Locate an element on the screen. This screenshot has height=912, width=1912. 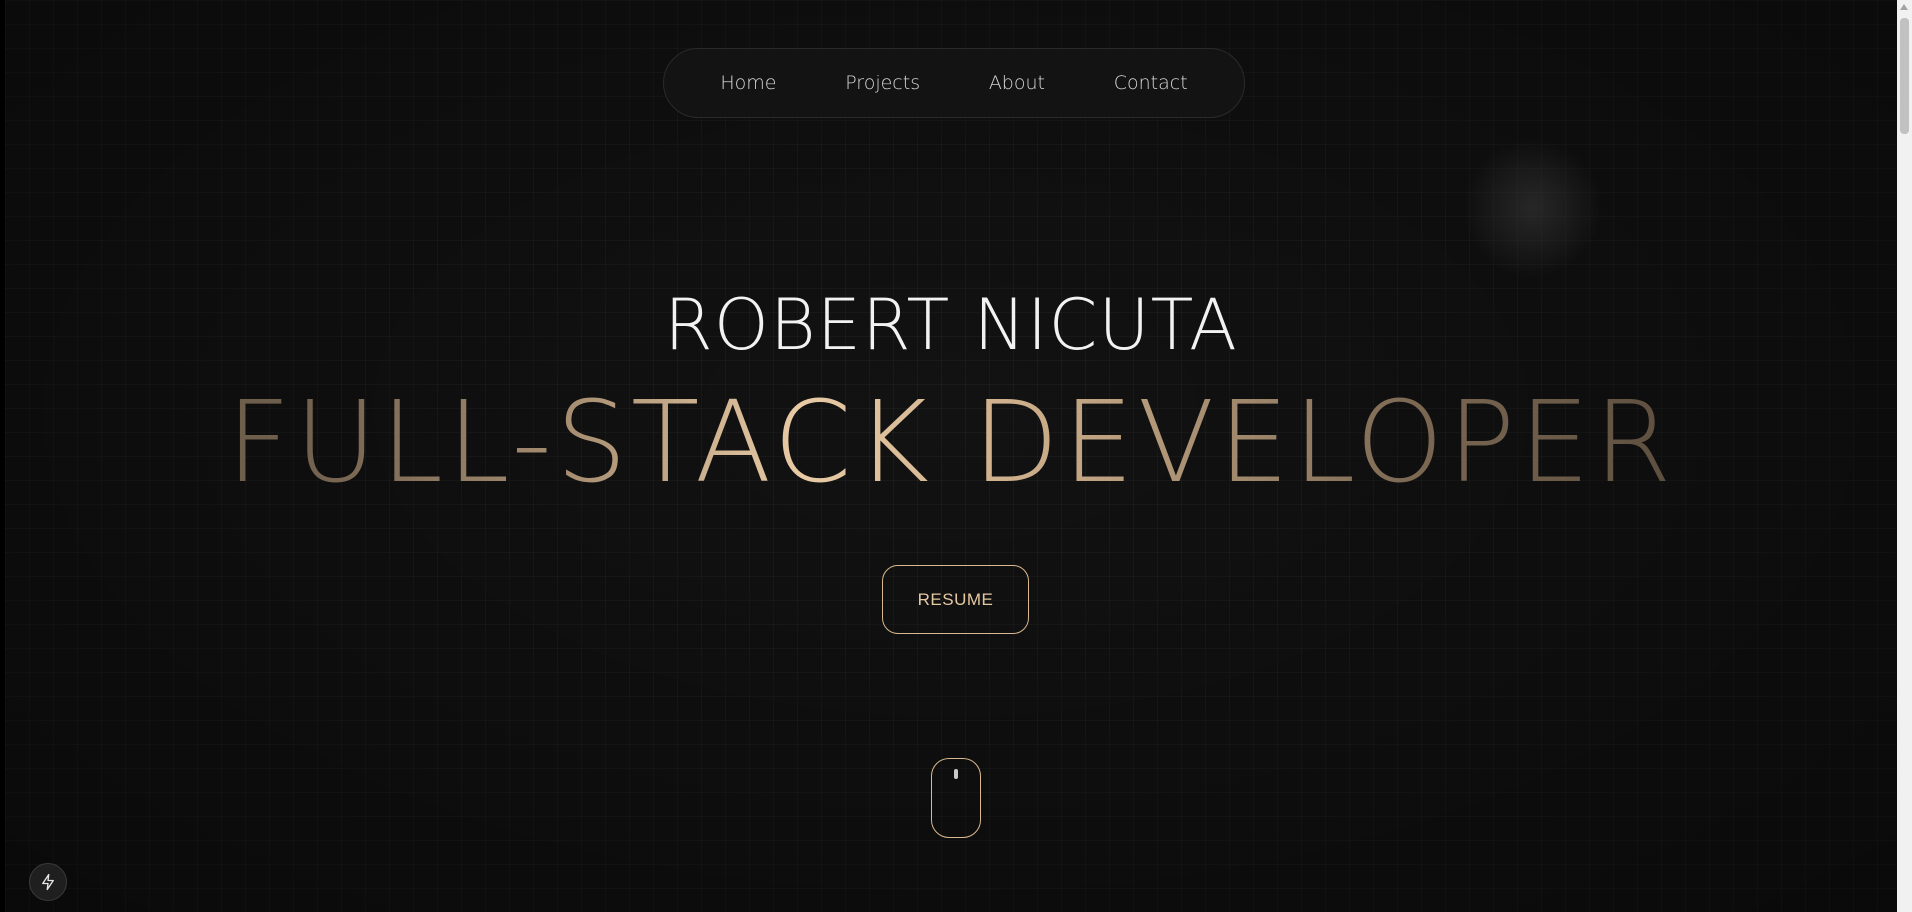
resume-button: RESUME is located at coordinates (955, 599).